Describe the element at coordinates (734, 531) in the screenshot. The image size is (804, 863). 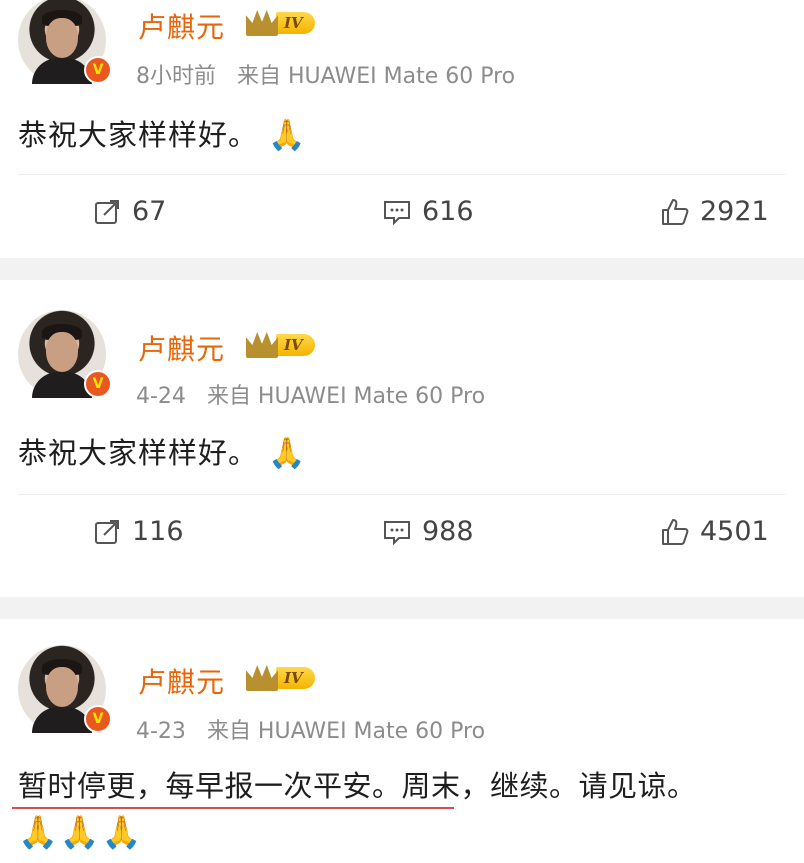
I see `like-count: 4501` at that location.